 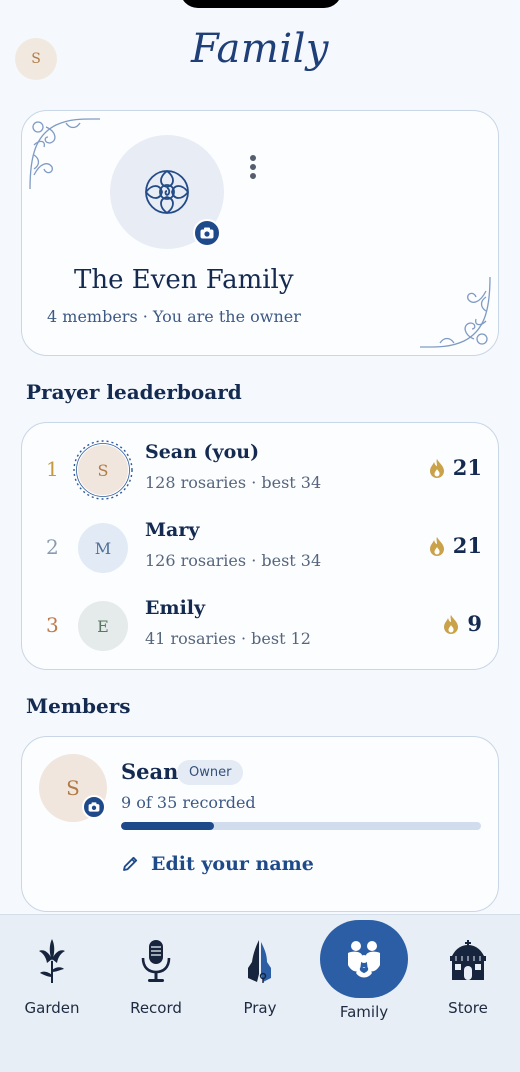 I want to click on member-stats: 128 rosaries · best 34, so click(x=233, y=482).